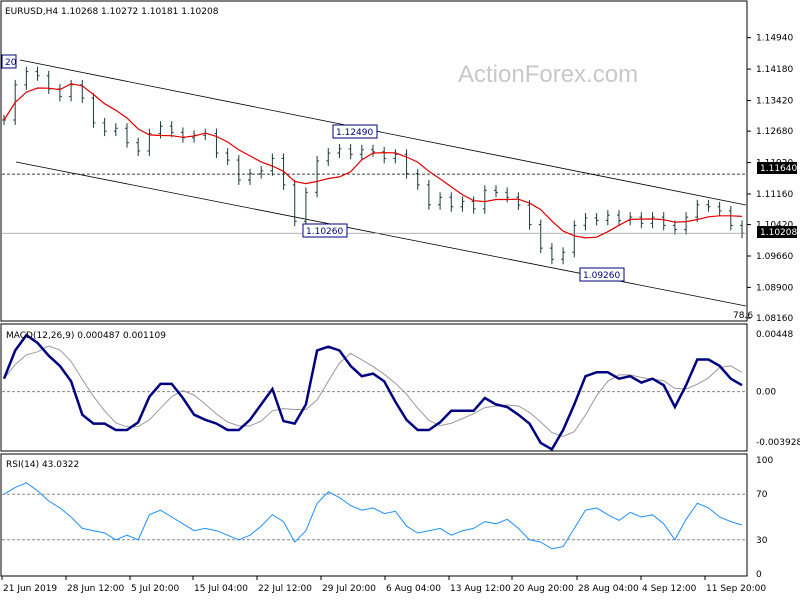  I want to click on time-axis-label: 6 Aug 04:00, so click(413, 589).